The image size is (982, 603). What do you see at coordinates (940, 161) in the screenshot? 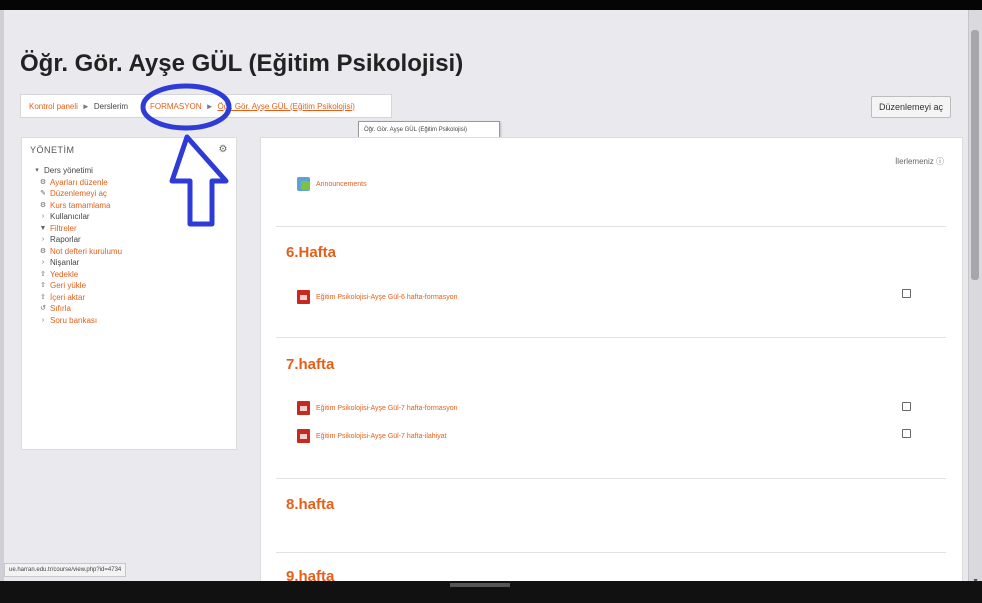
I see `help-icon: ⓘ` at bounding box center [940, 161].